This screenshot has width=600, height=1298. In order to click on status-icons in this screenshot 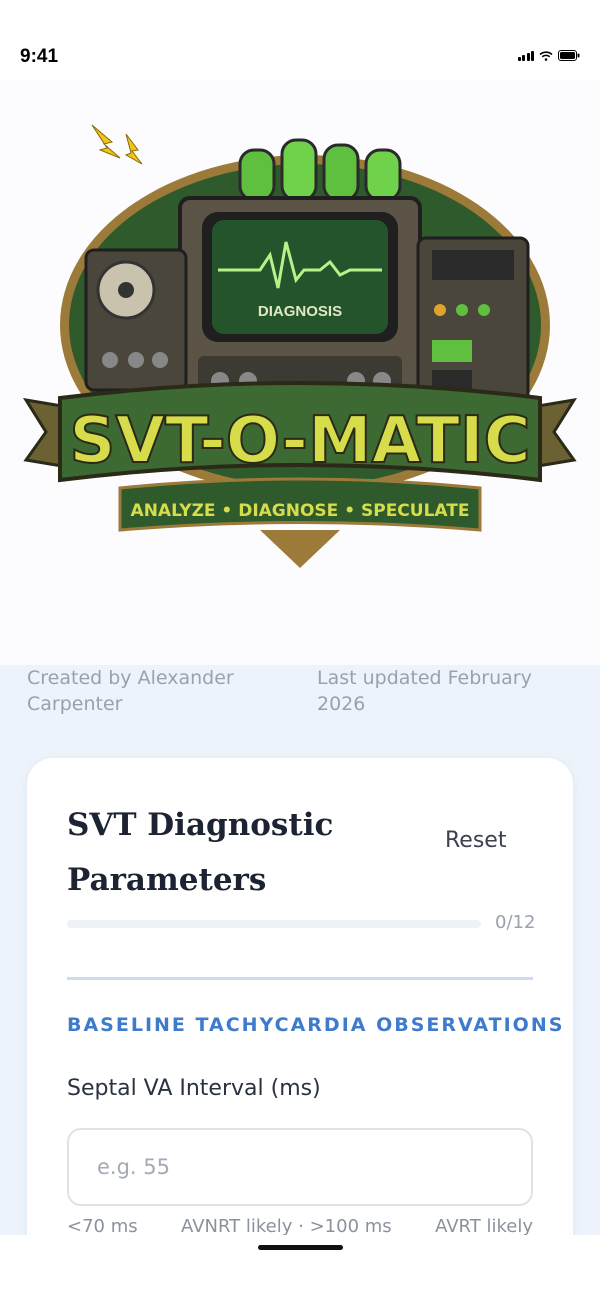, I will do `click(549, 55)`.